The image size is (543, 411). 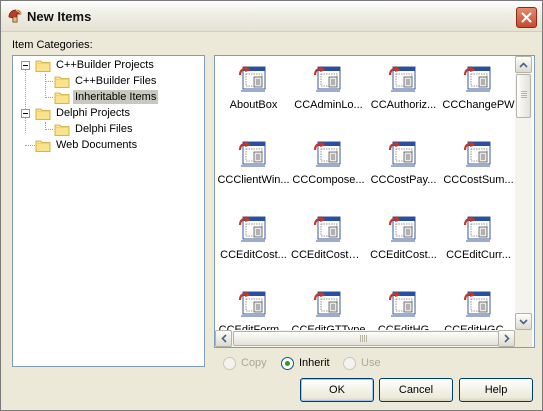 I want to click on collapse-toggle-delphi-projects, so click(x=25, y=113).